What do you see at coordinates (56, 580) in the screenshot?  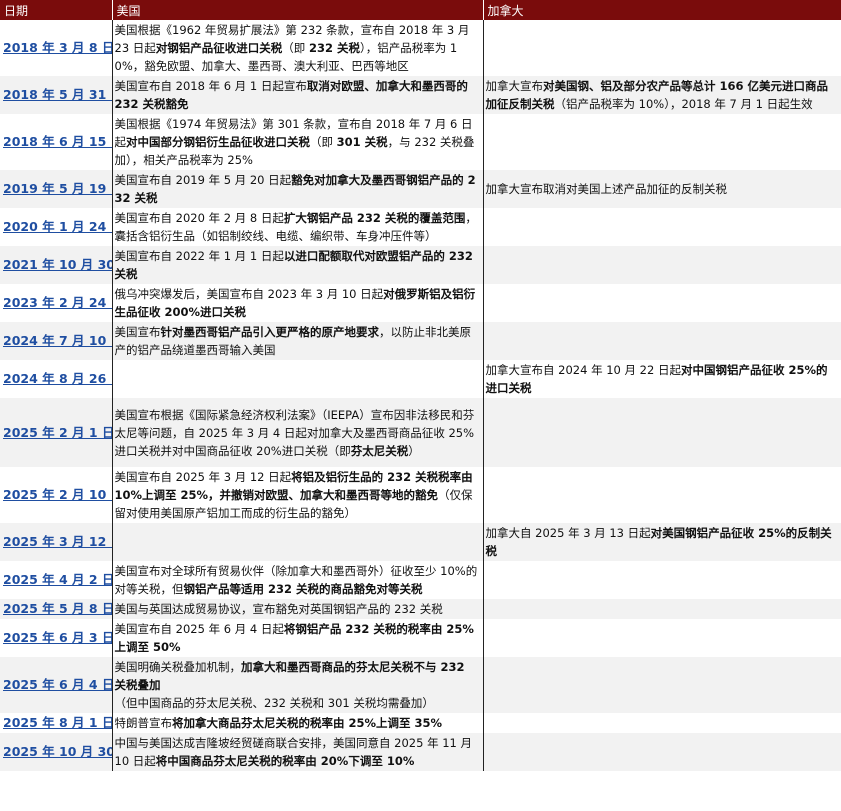 I see `row-date-link: 2025 年 4 月 2 日` at bounding box center [56, 580].